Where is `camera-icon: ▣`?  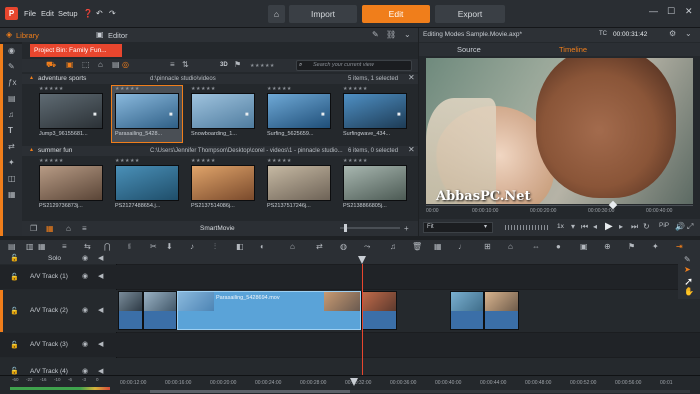
camera-icon: ▣ is located at coordinates (584, 246).